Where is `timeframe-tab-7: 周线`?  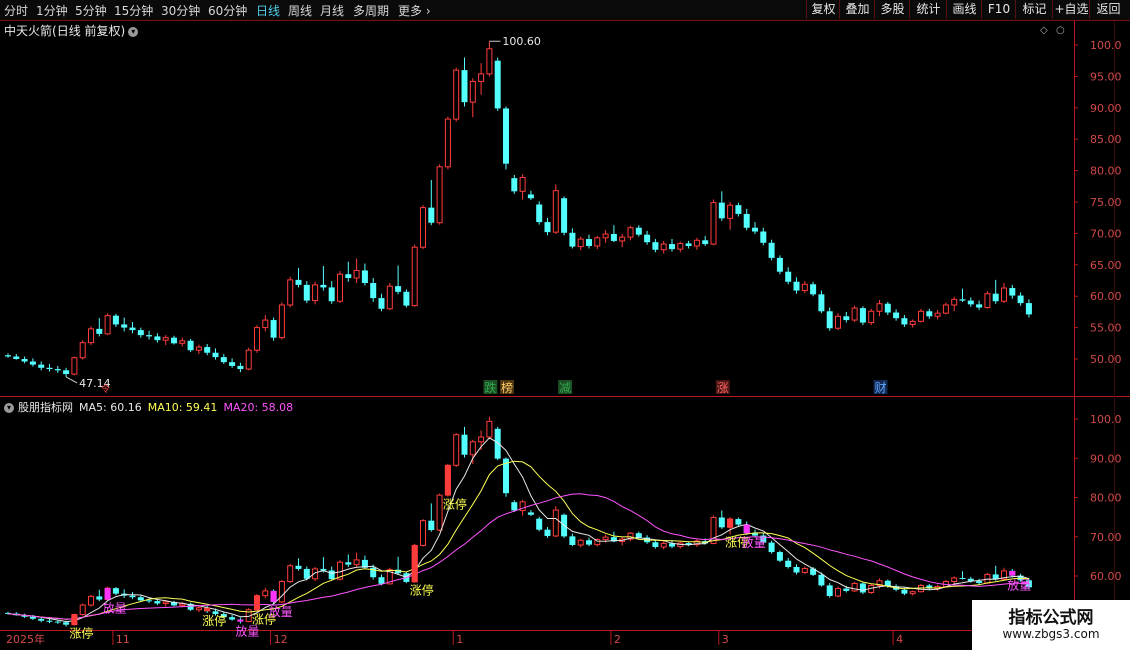
timeframe-tab-7: 周线 is located at coordinates (300, 10).